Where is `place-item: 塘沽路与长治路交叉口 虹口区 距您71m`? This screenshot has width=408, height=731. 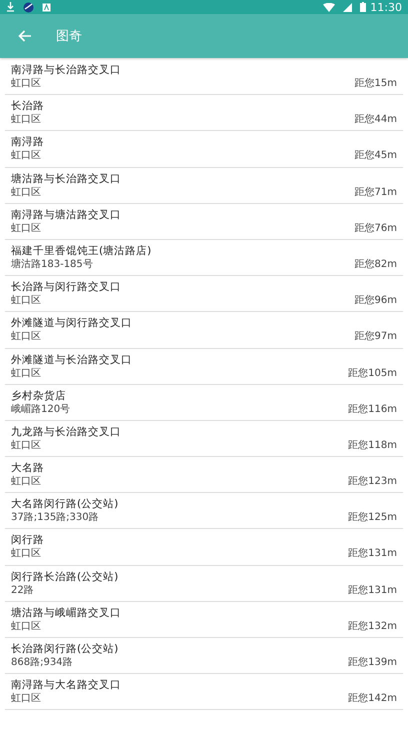
place-item: 塘沽路与长治路交叉口 虹口区 距您71m is located at coordinates (204, 186).